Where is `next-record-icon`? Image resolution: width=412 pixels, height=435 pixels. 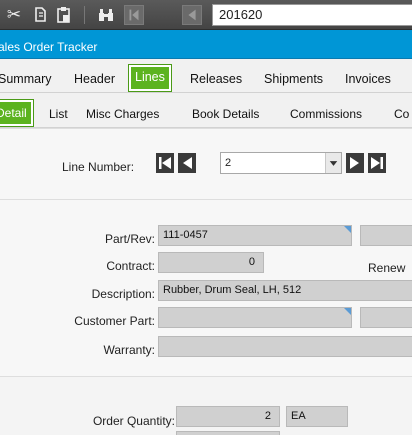 next-record-icon is located at coordinates (354, 163).